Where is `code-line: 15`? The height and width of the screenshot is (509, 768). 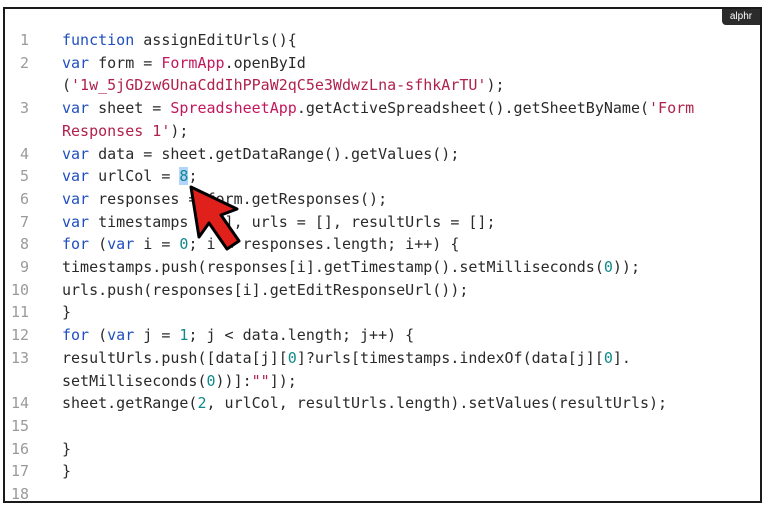 code-line: 15 is located at coordinates (382, 426).